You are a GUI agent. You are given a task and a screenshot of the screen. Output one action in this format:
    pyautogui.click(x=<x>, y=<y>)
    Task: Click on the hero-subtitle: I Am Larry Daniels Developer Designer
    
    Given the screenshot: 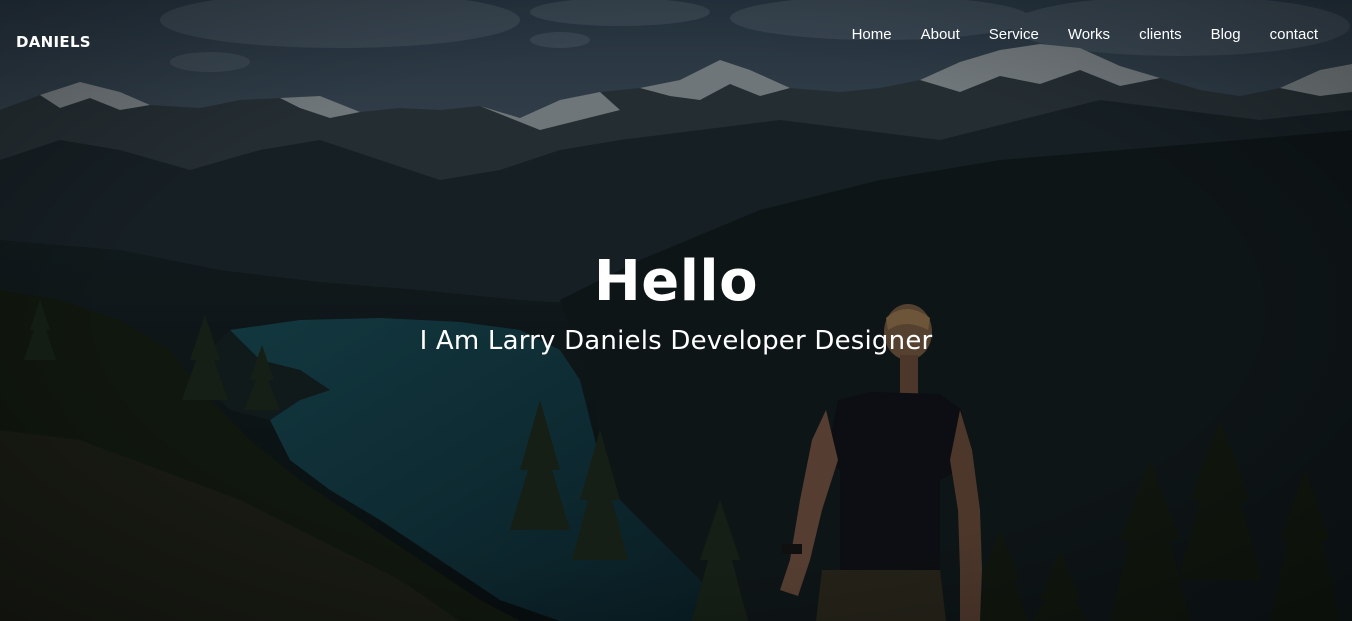 What is the action you would take?
    pyautogui.click(x=676, y=341)
    